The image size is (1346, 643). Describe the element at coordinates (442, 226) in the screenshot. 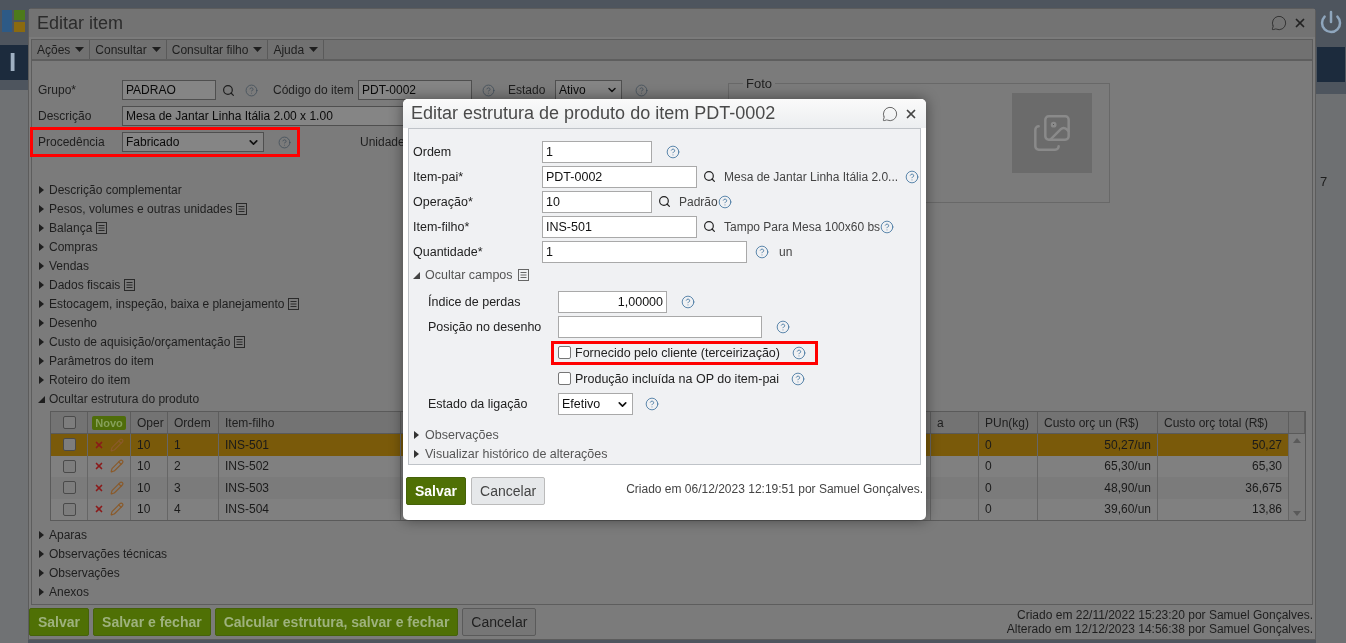

I see `field-label: Item-filho*` at that location.